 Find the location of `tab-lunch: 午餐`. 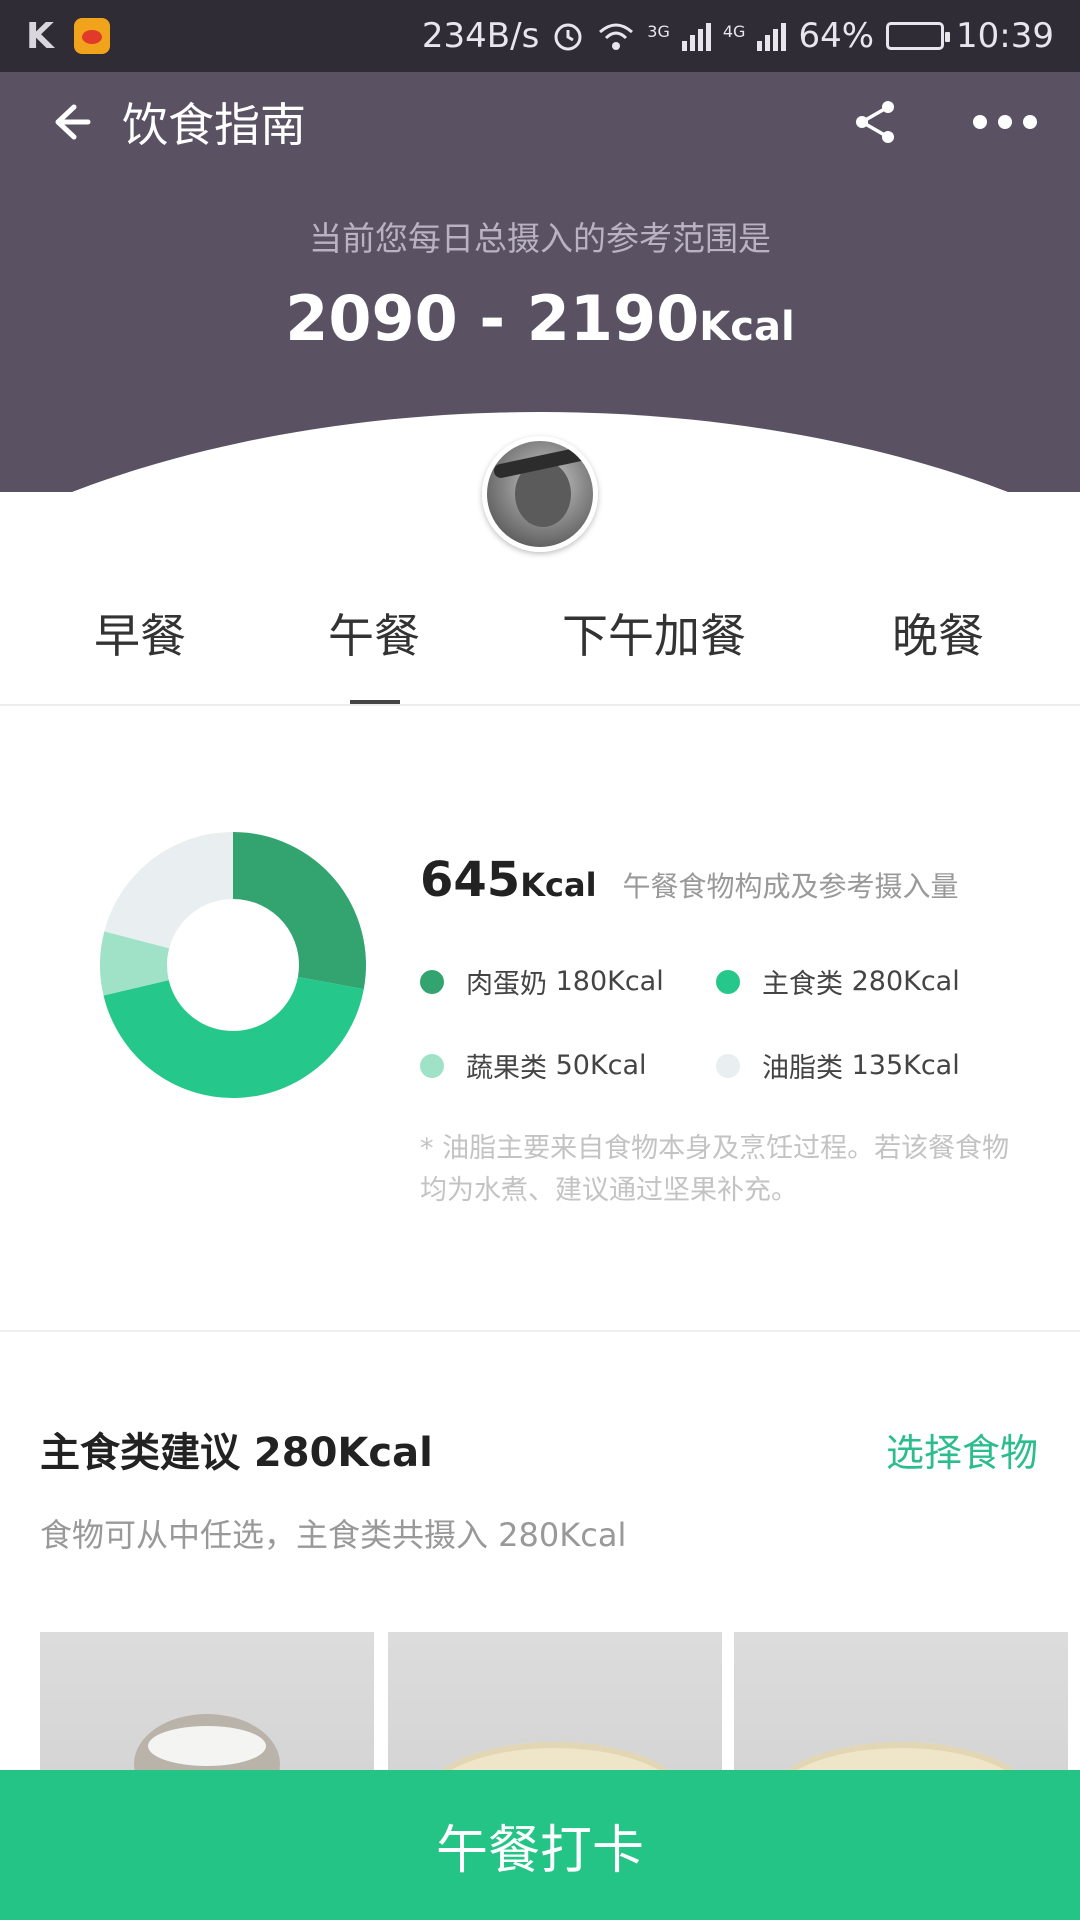

tab-lunch: 午餐 is located at coordinates (374, 633).